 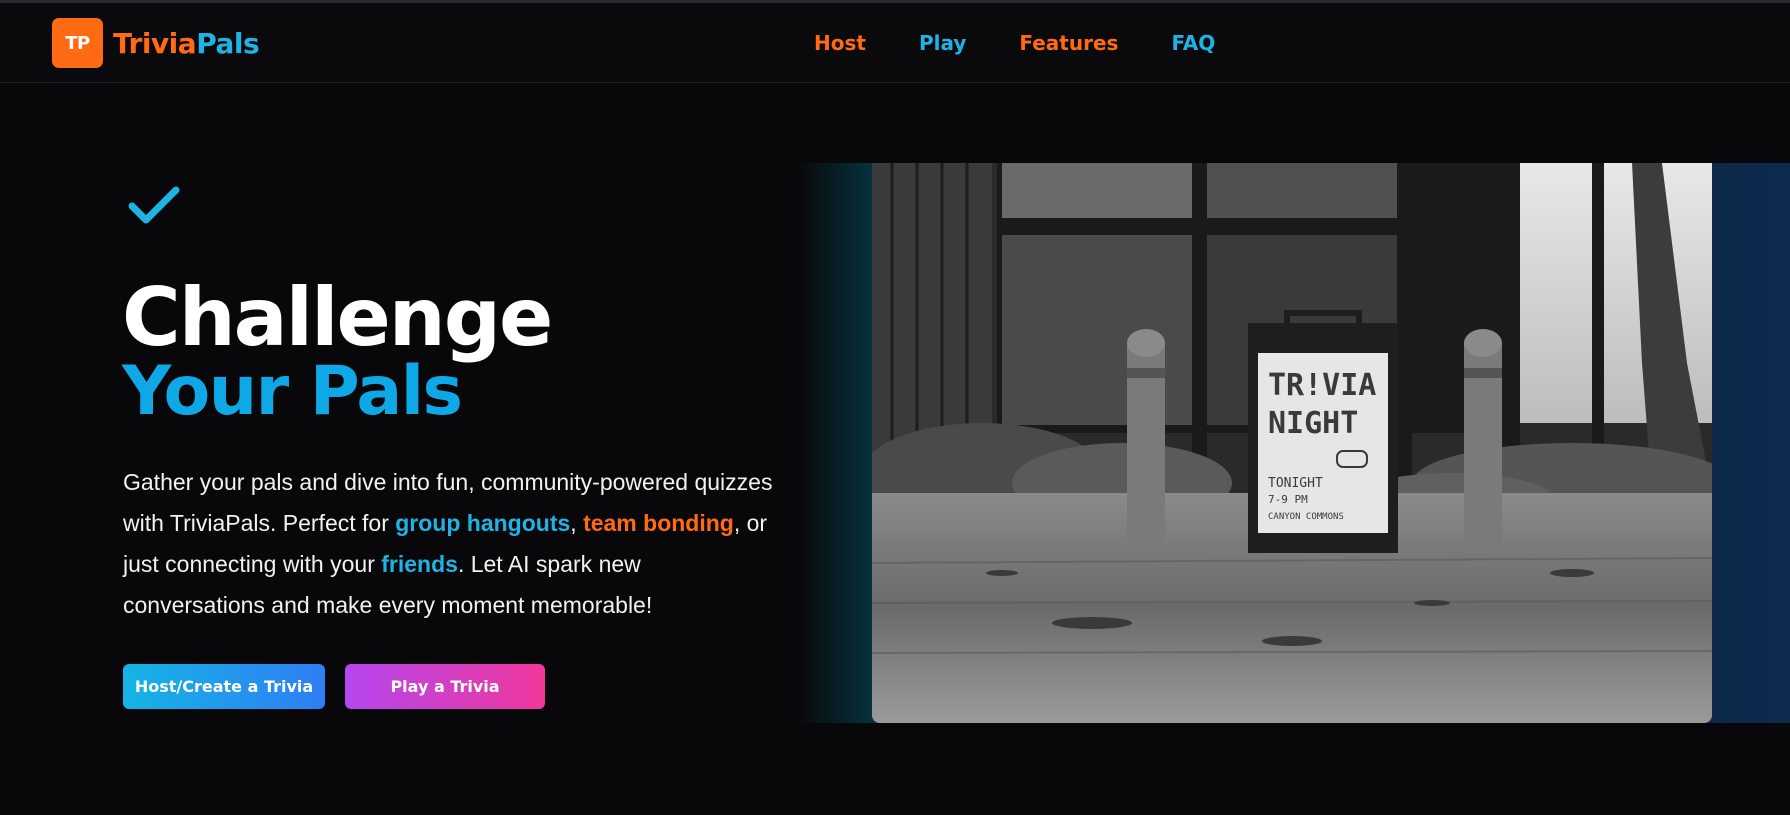 I want to click on sign-text-night: NIGHT, so click(x=1313, y=423).